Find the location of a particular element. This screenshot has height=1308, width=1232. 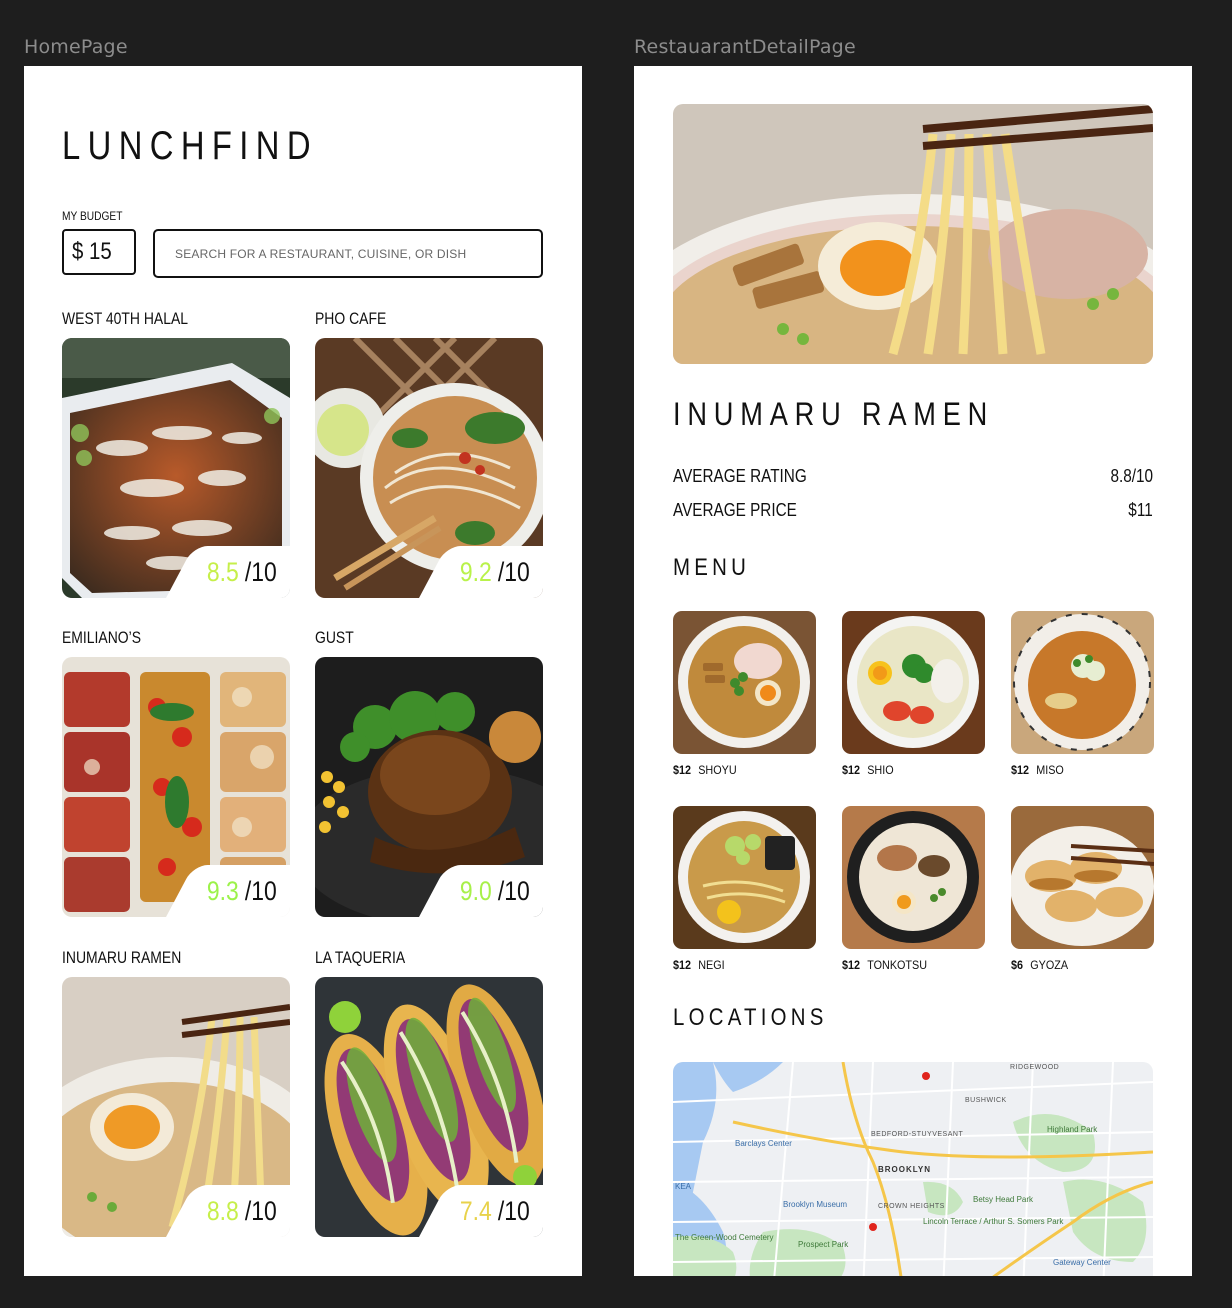

budget-field: $ 15 is located at coordinates (99, 252).